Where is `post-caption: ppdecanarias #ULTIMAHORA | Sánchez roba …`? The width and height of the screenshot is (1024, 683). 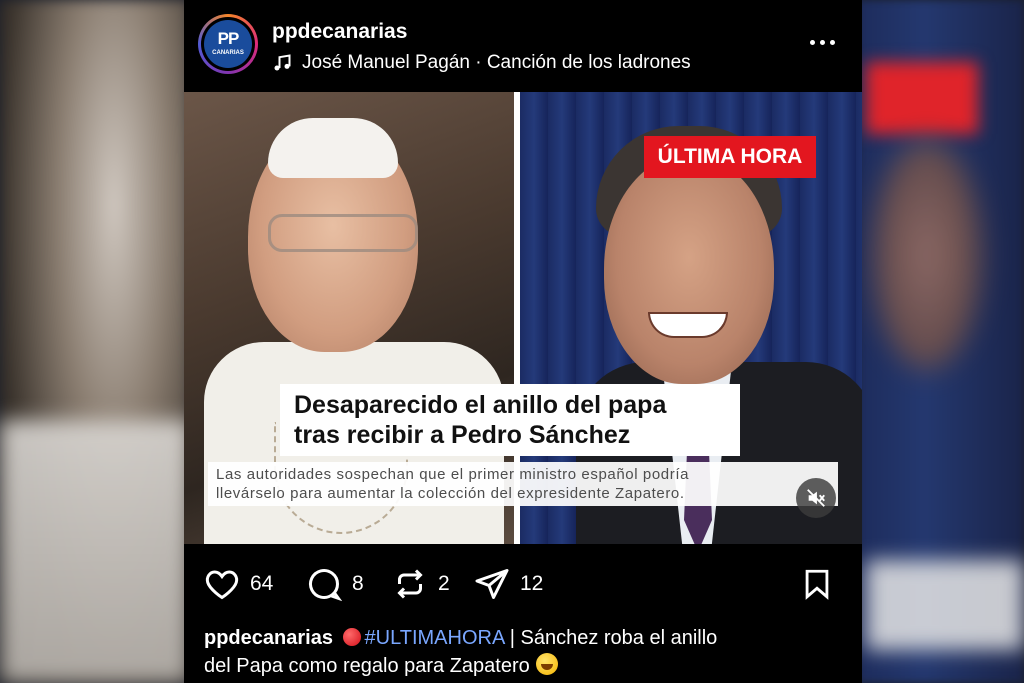 post-caption: ppdecanarias #ULTIMAHORA | Sánchez roba … is located at coordinates (524, 652).